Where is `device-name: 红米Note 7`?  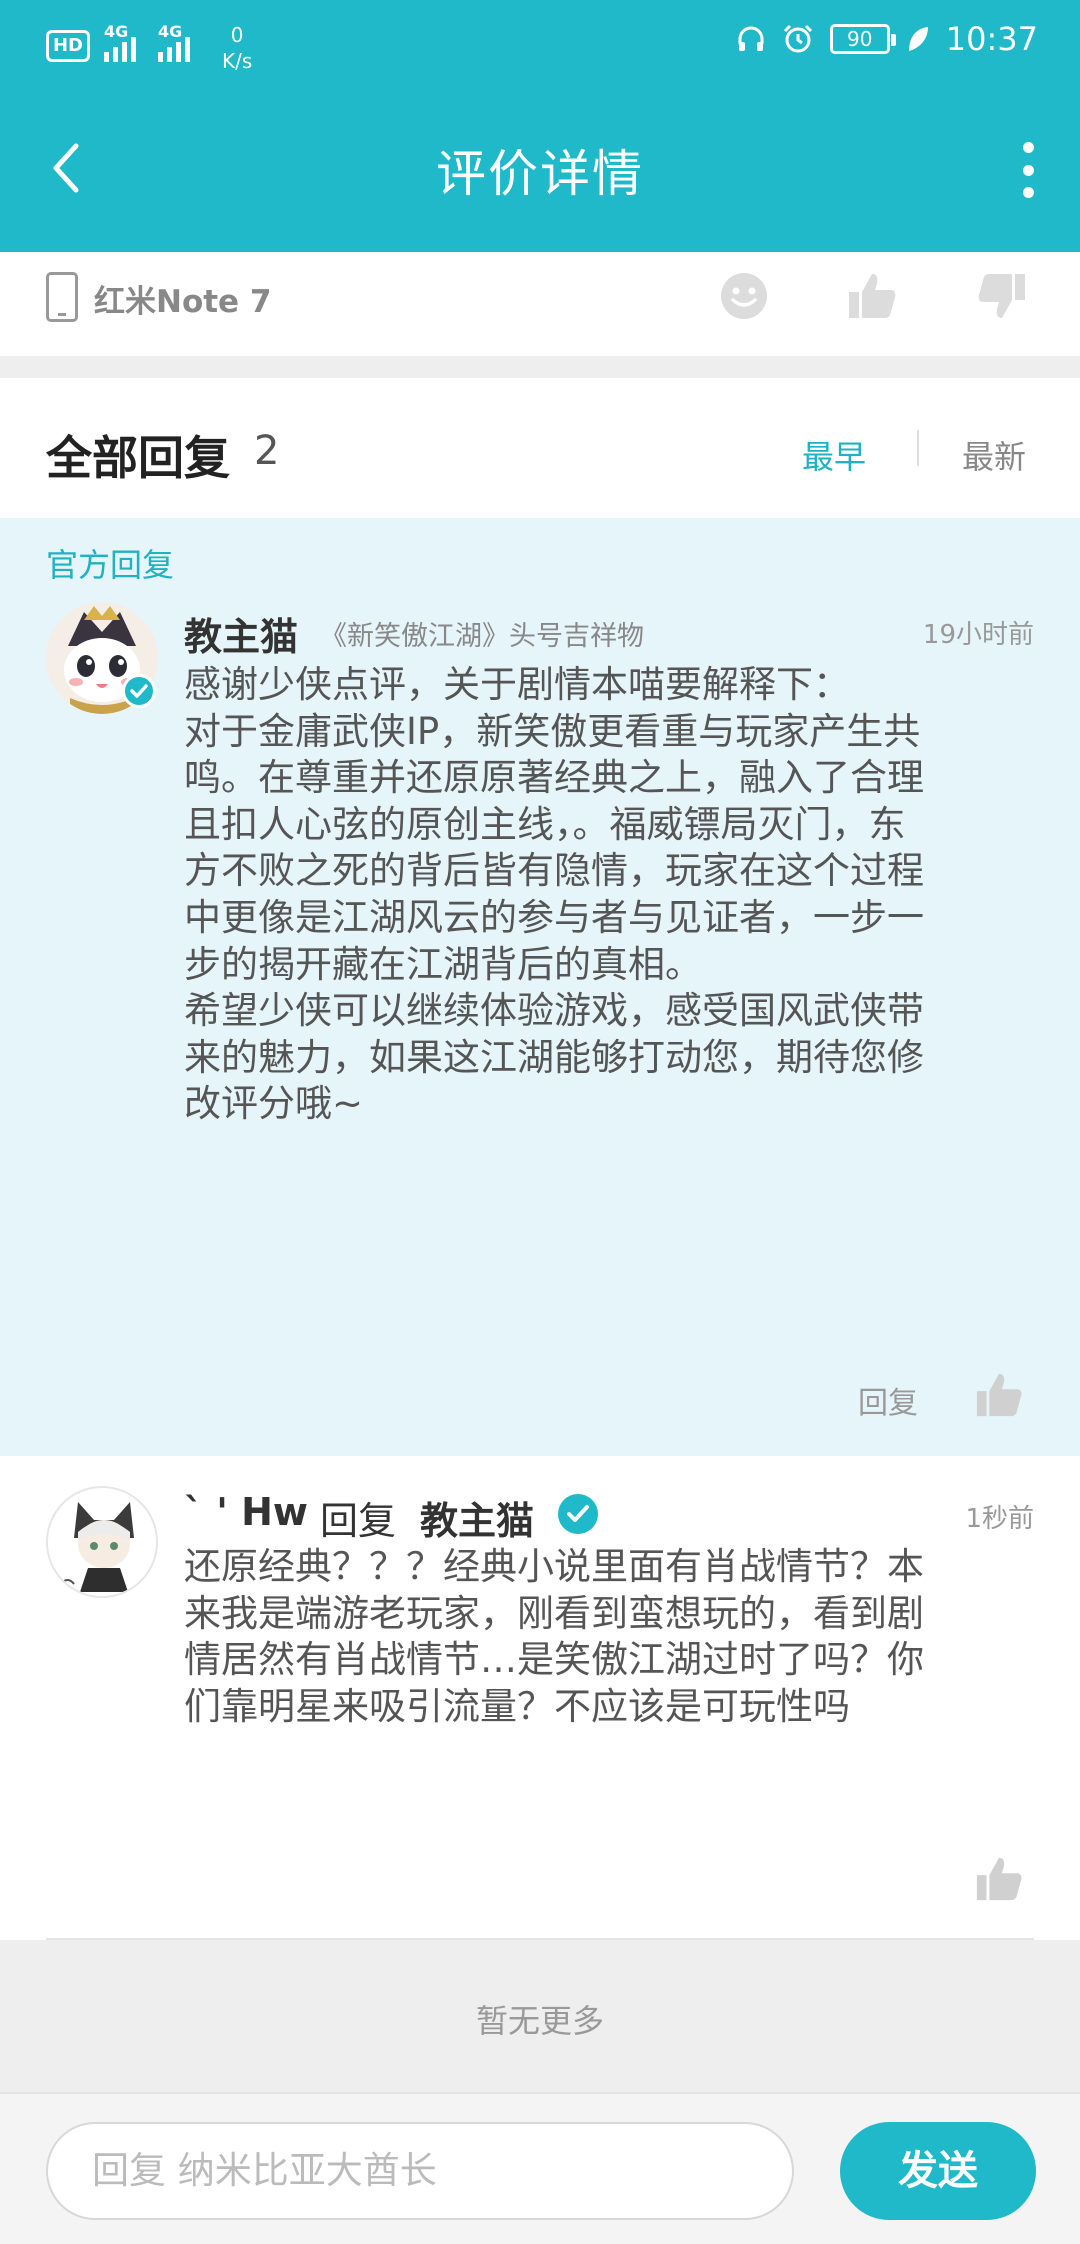 device-name: 红米Note 7 is located at coordinates (183, 302).